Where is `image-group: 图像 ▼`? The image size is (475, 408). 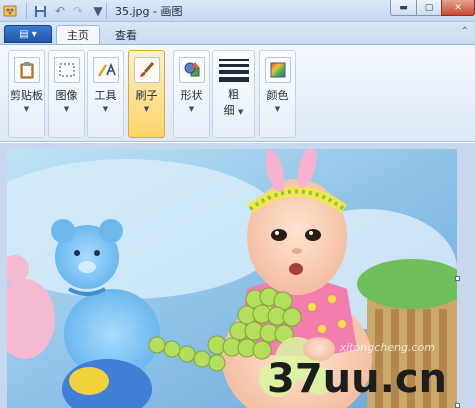 image-group: 图像 ▼ is located at coordinates (66, 94).